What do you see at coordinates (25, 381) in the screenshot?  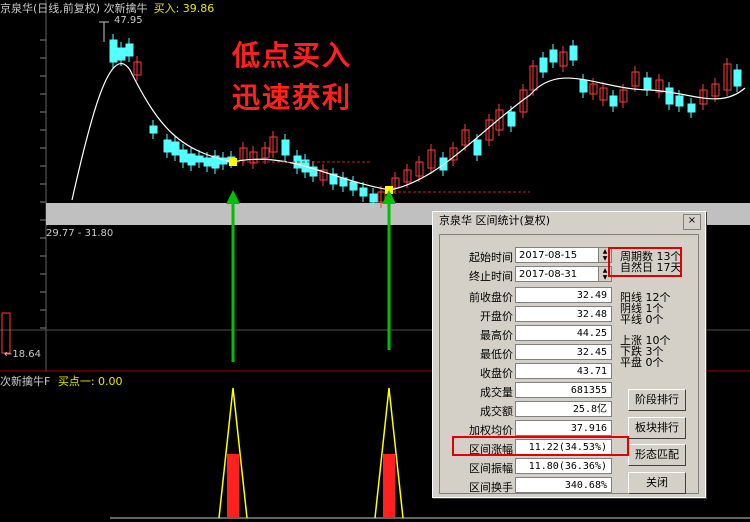 I see `indicator-name: 次新擒牛F` at bounding box center [25, 381].